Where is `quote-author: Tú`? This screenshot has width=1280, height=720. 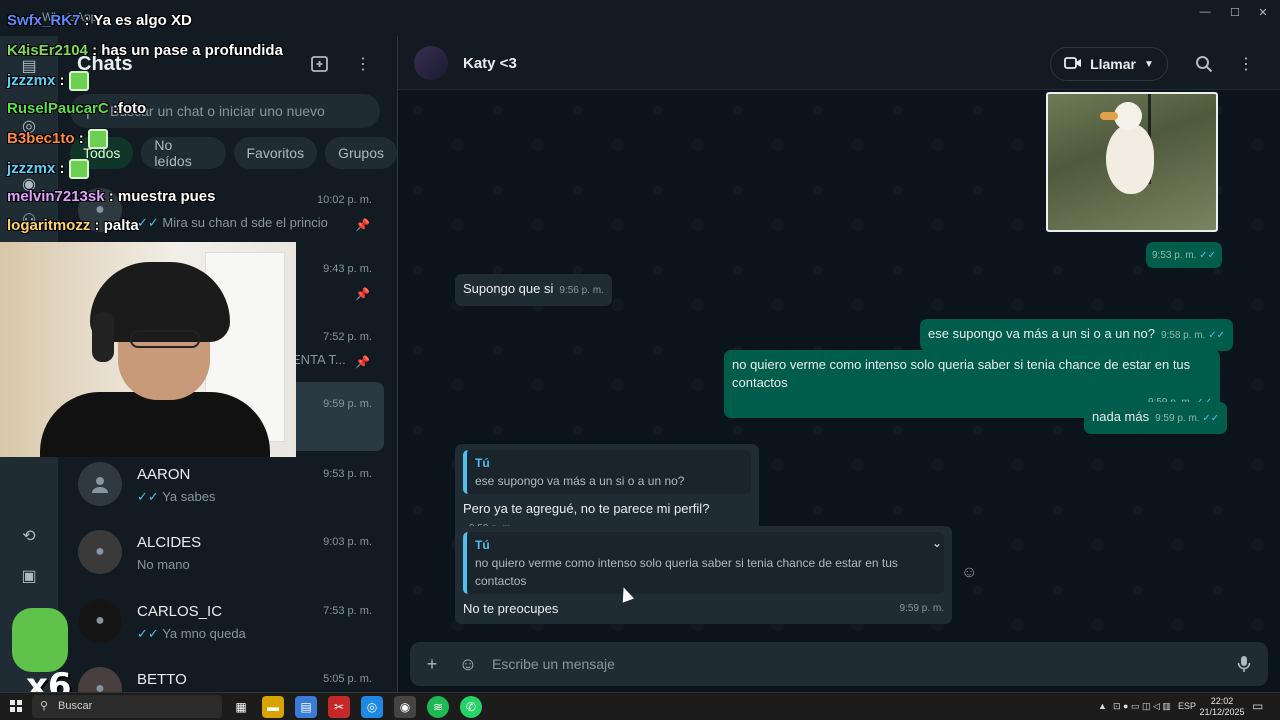
quote-author: Tú is located at coordinates (482, 463).